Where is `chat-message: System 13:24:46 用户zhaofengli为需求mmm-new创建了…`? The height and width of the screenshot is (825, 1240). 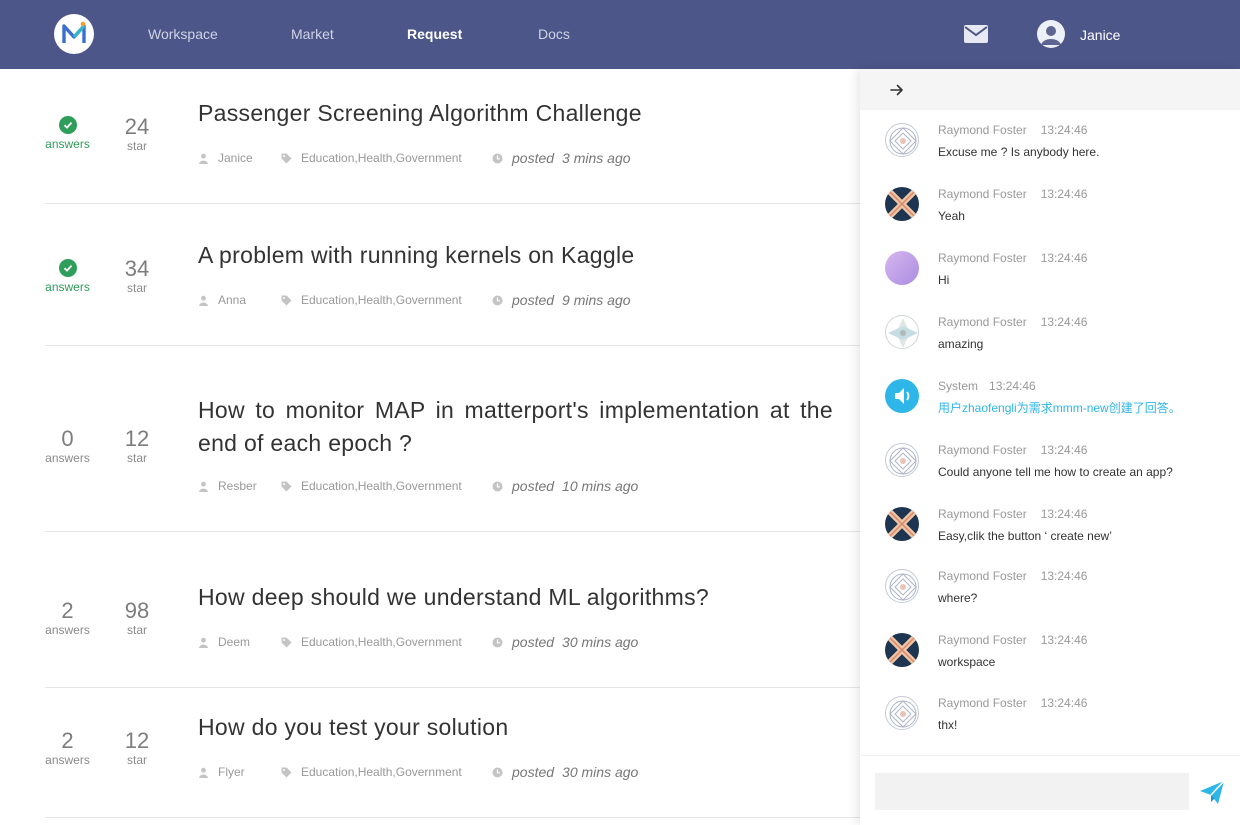
chat-message: System 13:24:46 用户zhaofengli为需求mmm-new创建了… is located at coordinates (1055, 404).